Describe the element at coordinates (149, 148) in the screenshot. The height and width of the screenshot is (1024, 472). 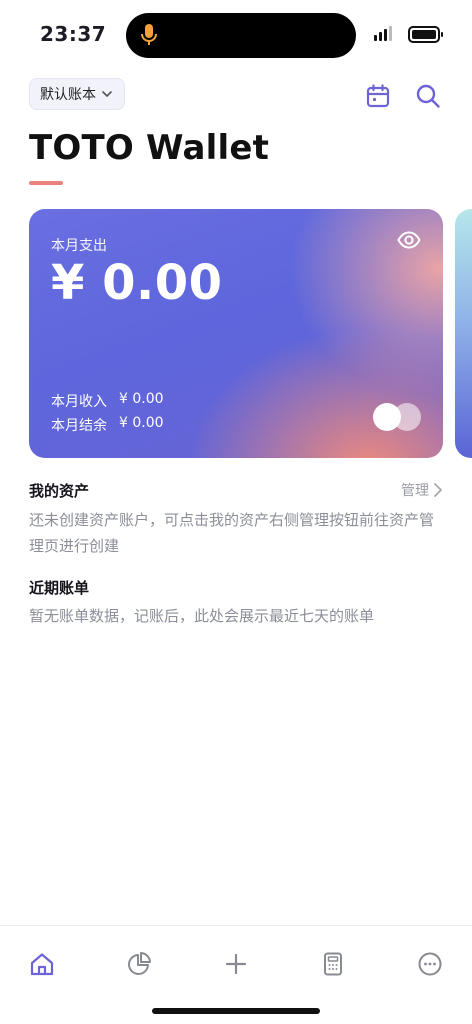
I see `page-title: TOTO Wallet` at that location.